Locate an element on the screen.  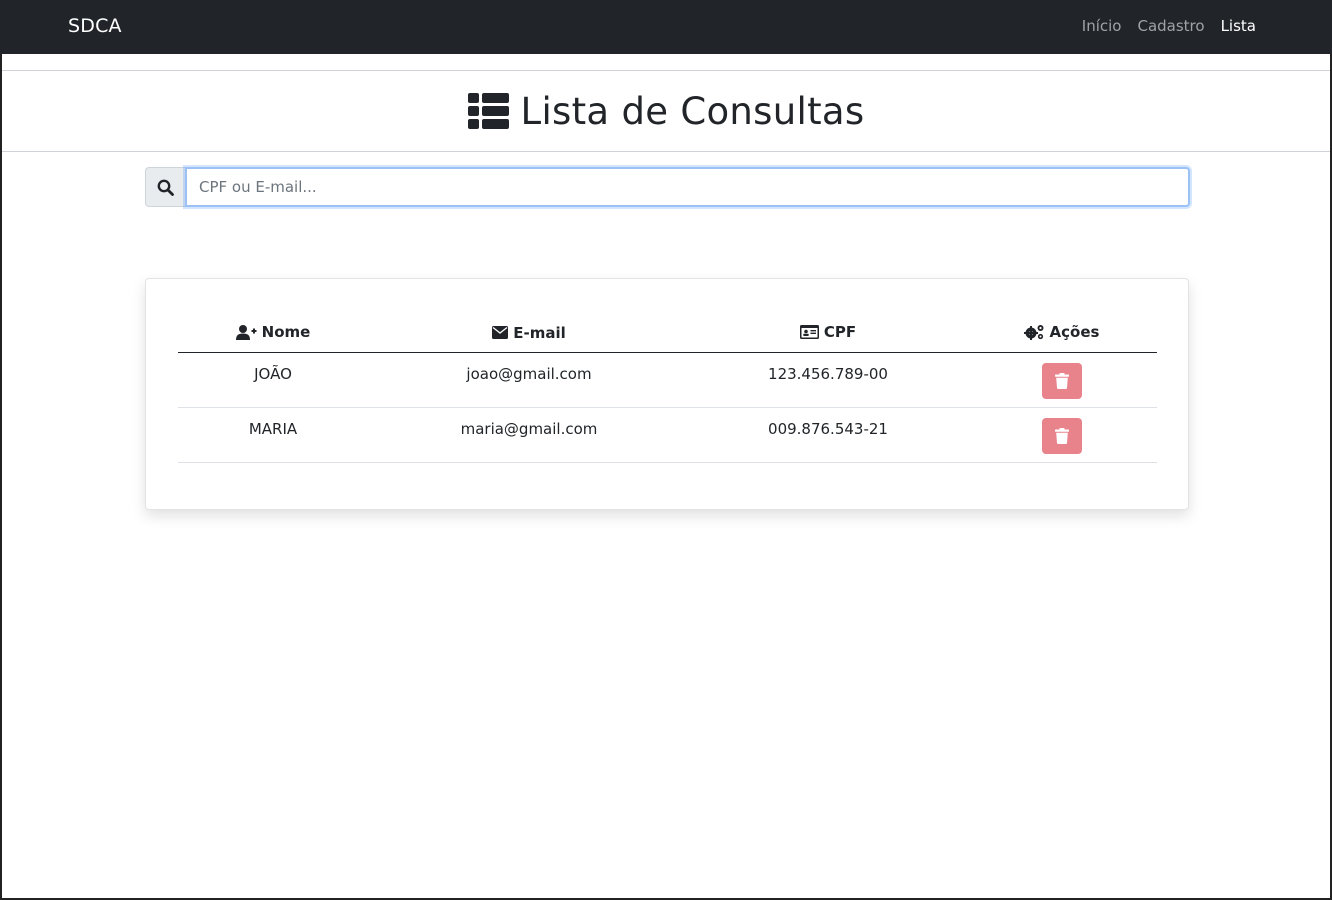
id-card-icon is located at coordinates (809, 332).